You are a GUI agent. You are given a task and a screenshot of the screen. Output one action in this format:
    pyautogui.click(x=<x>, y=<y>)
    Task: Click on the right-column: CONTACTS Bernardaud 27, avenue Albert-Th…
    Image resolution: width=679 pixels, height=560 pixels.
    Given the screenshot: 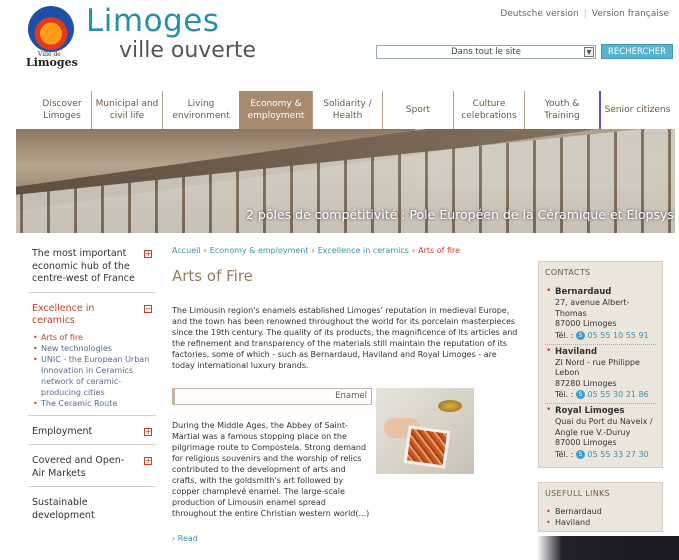 What is the action you would take?
    pyautogui.click(x=600, y=396)
    